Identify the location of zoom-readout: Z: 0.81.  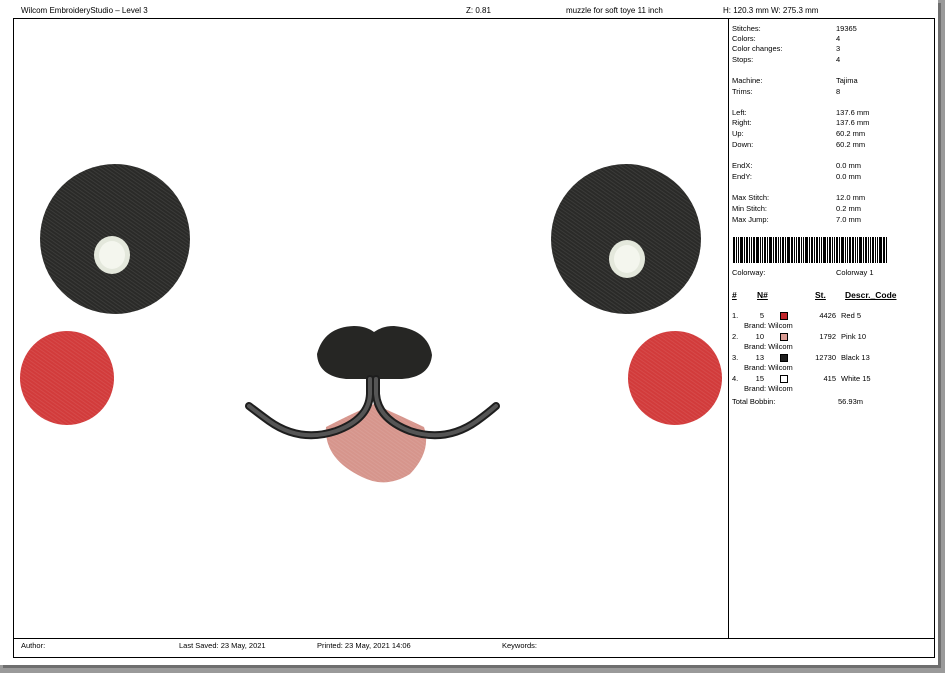
(478, 10).